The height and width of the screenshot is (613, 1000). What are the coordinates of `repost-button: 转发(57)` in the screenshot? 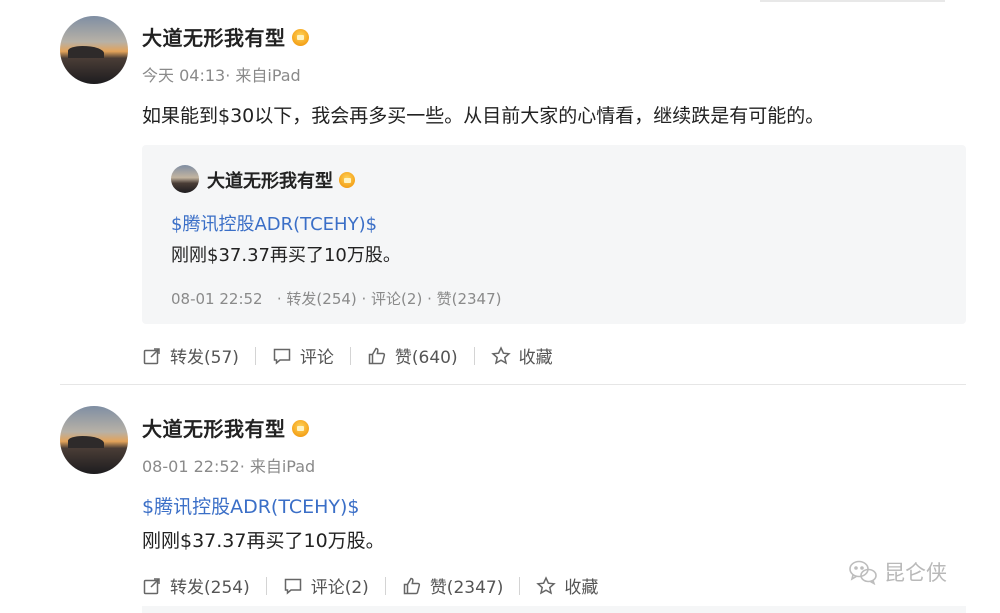 It's located at (190, 355).